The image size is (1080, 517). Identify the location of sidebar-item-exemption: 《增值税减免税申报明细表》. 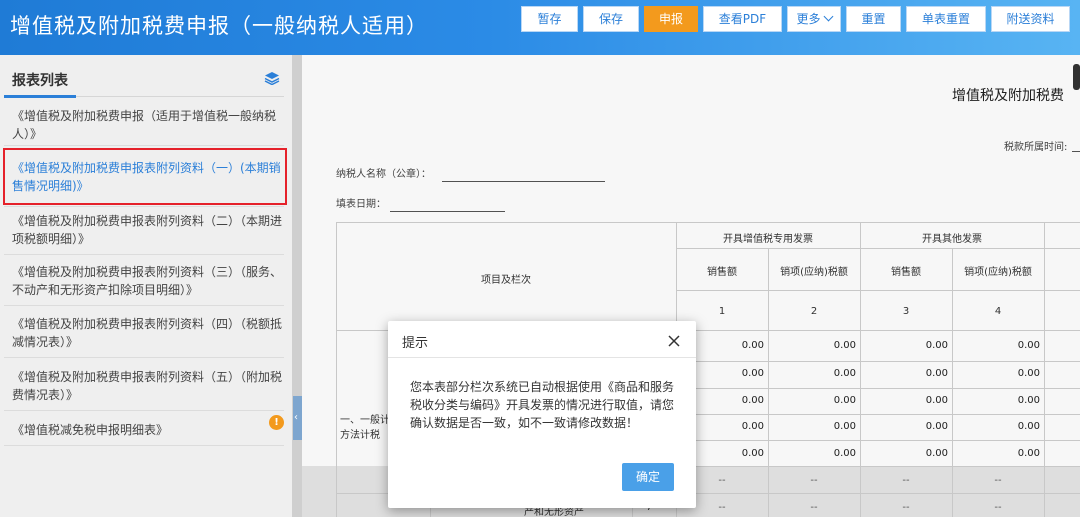
(148, 430).